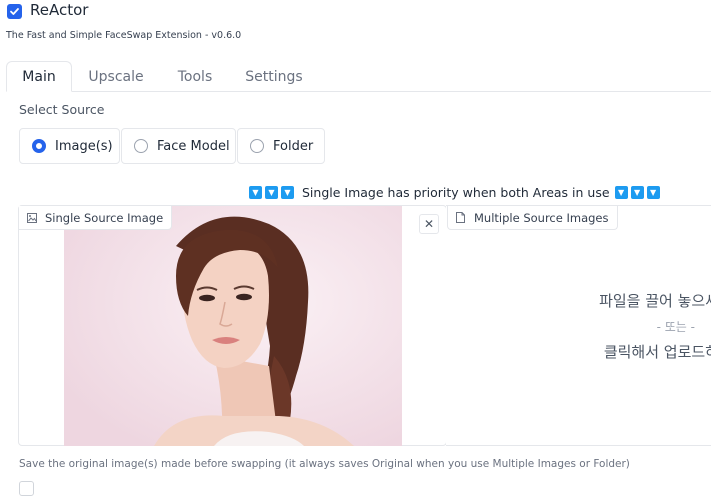 Image resolution: width=711 pixels, height=496 pixels. I want to click on tab-upscale: Upscale, so click(116, 76).